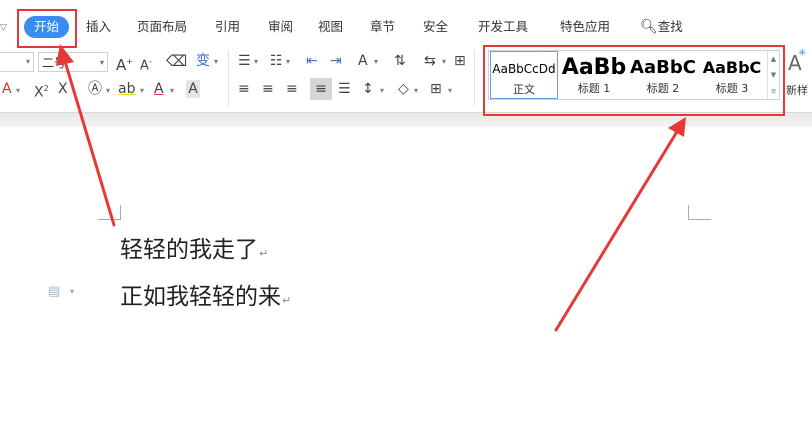 This screenshot has width=812, height=426. I want to click on align-left-icon: ≡, so click(244, 89).